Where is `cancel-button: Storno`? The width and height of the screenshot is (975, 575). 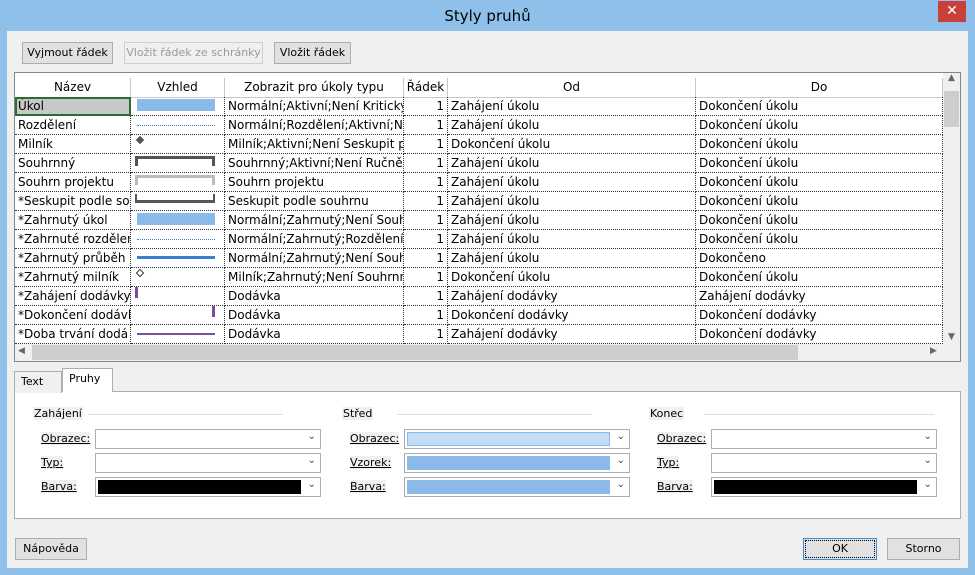
cancel-button: Storno is located at coordinates (923, 549).